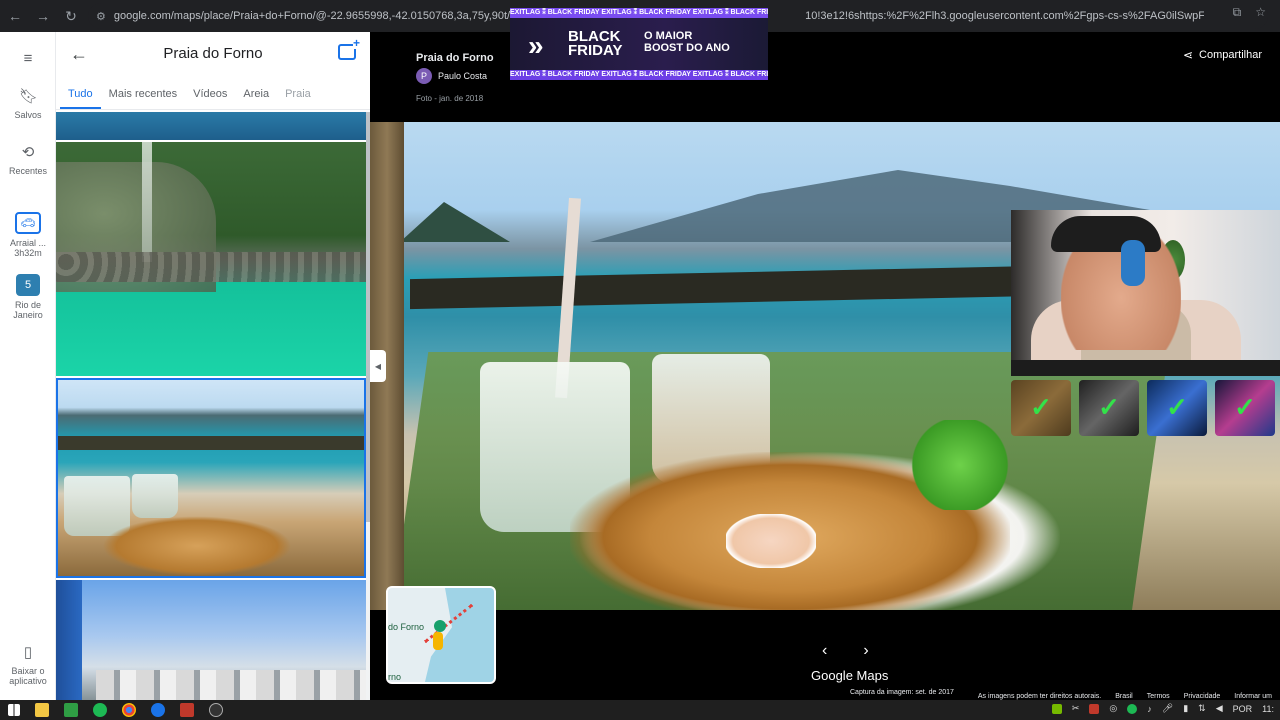 This screenshot has height=720, width=1280. I want to click on back-icon: ←, so click(15, 16).